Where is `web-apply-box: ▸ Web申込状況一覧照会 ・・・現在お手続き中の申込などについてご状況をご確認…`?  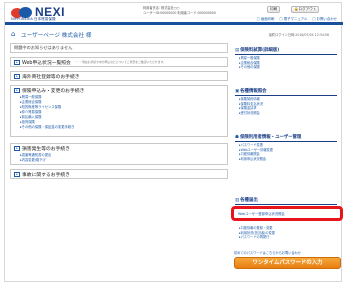 web-apply-box: ▸ Web申込状況一覧照会 ・・・現在お手続き中の申込などについてご状況をご確認… is located at coordinates (119, 62).